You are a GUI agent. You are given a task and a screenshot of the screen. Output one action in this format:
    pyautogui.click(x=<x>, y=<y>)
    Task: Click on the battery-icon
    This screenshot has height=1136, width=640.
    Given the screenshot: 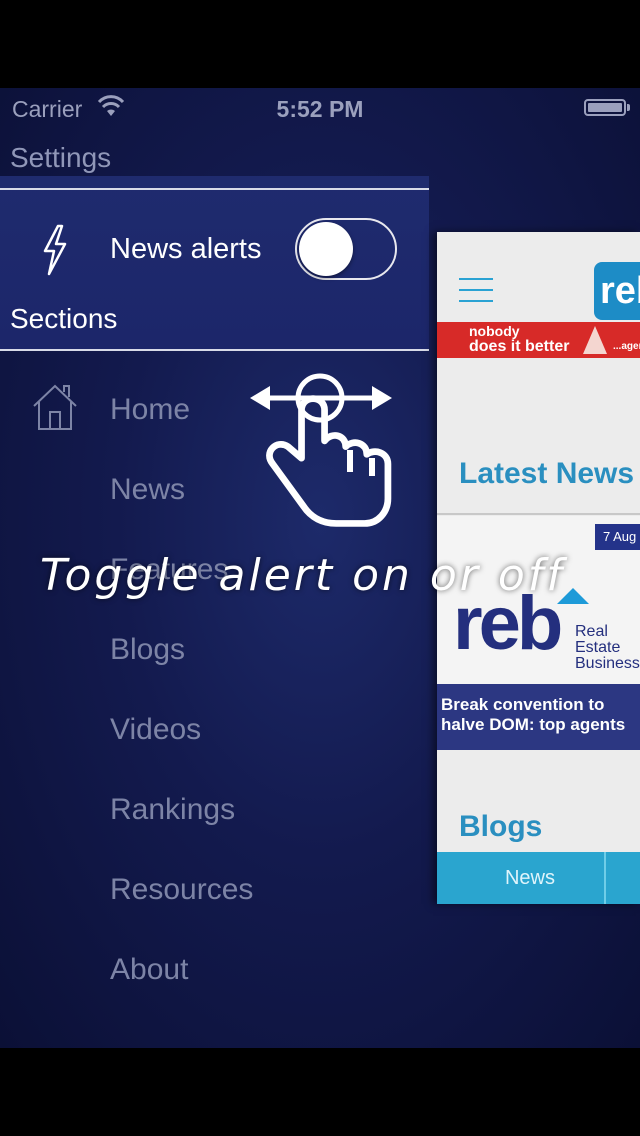 What is the action you would take?
    pyautogui.click(x=605, y=107)
    